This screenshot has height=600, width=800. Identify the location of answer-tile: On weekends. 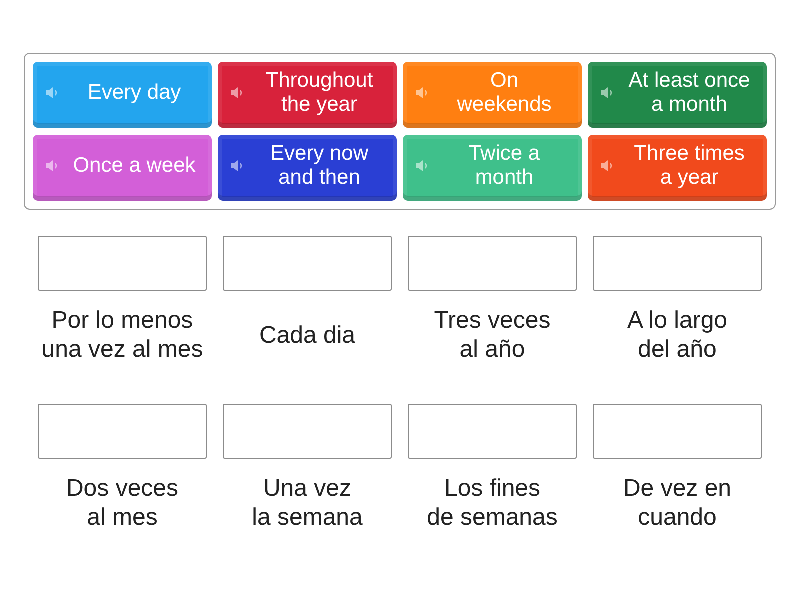
(492, 95).